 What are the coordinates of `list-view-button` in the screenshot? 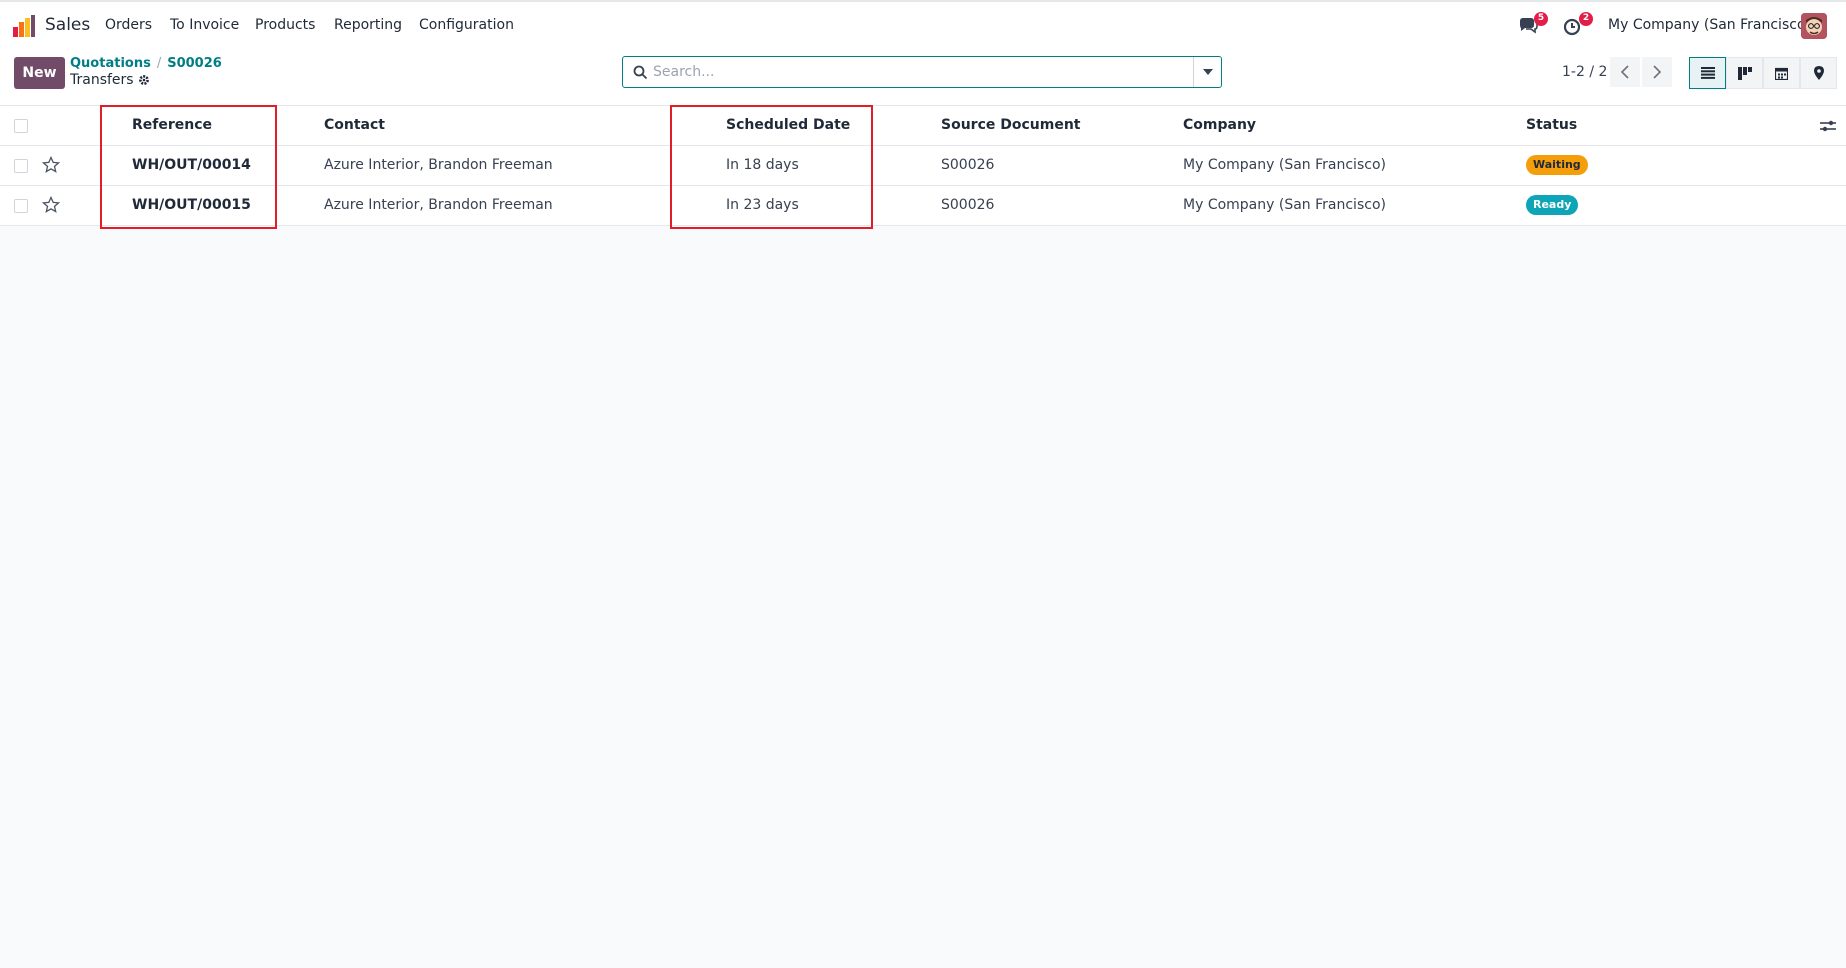 It's located at (1707, 73).